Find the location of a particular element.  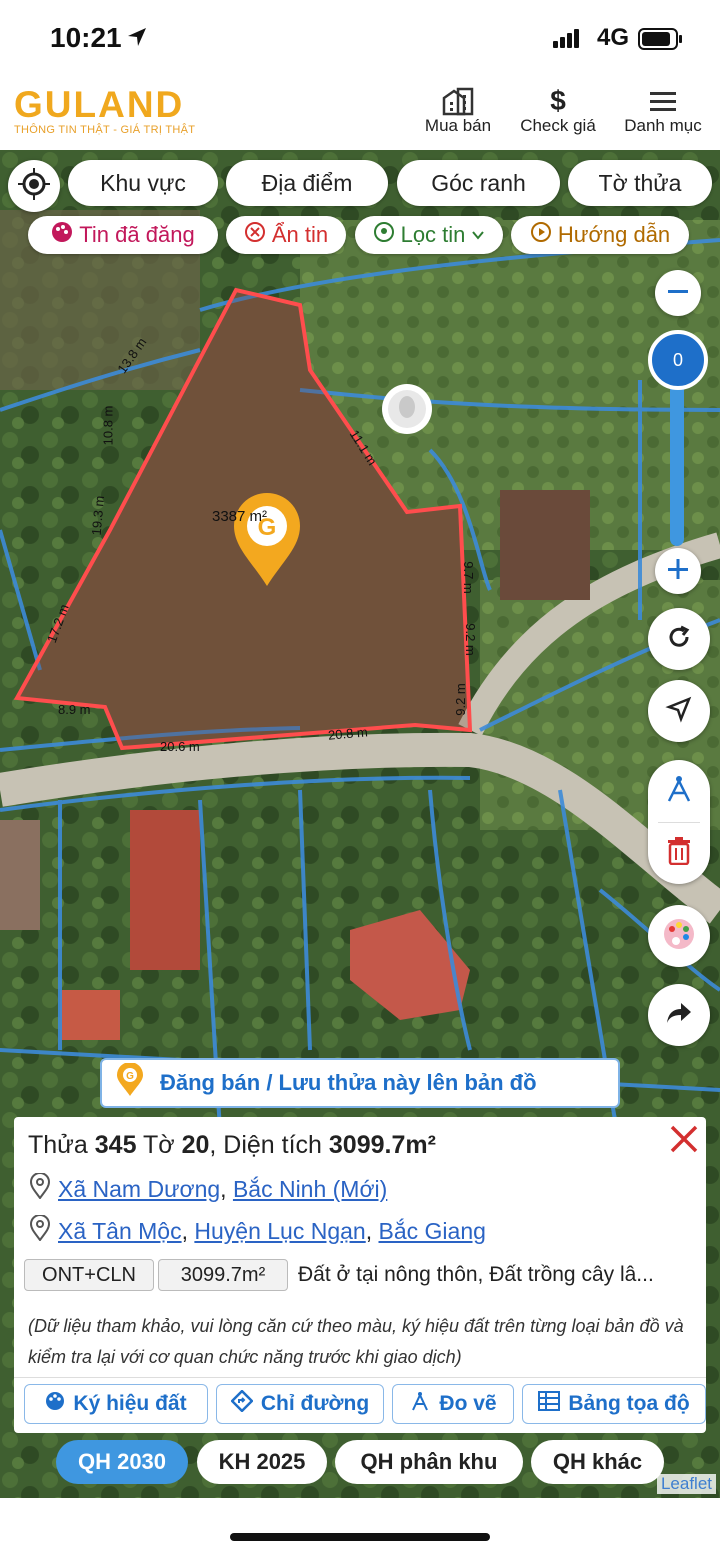

post-parcel-label: Đăng bán / Lưu thửa này lên bản đồ is located at coordinates (348, 1082).